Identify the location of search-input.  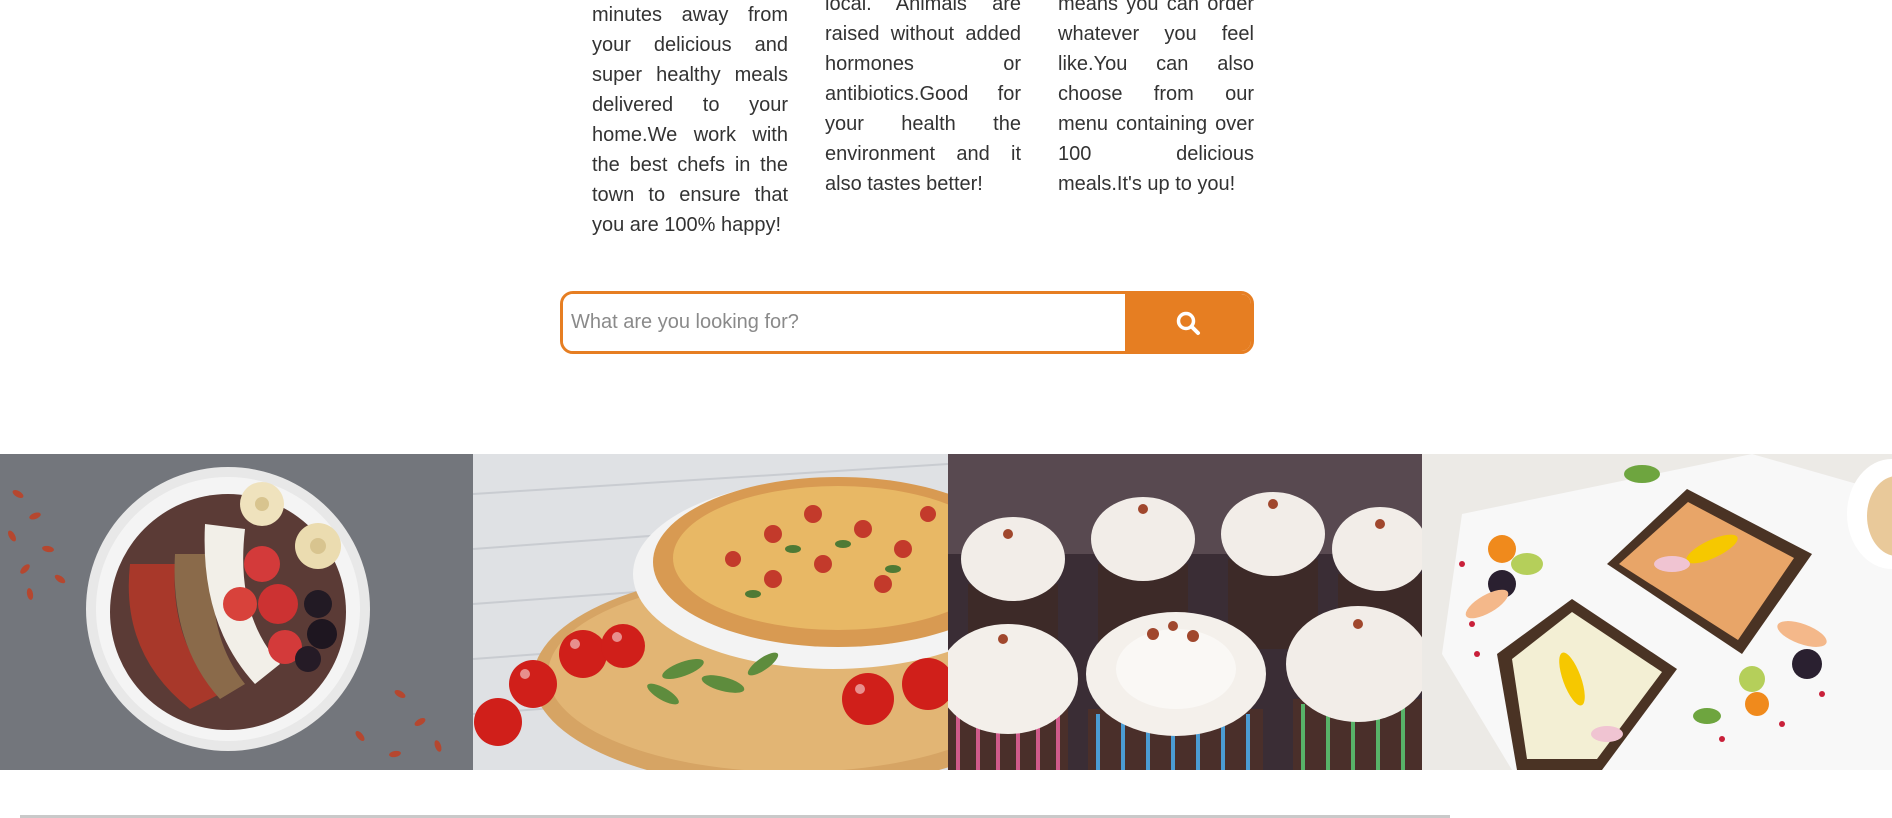
(844, 322).